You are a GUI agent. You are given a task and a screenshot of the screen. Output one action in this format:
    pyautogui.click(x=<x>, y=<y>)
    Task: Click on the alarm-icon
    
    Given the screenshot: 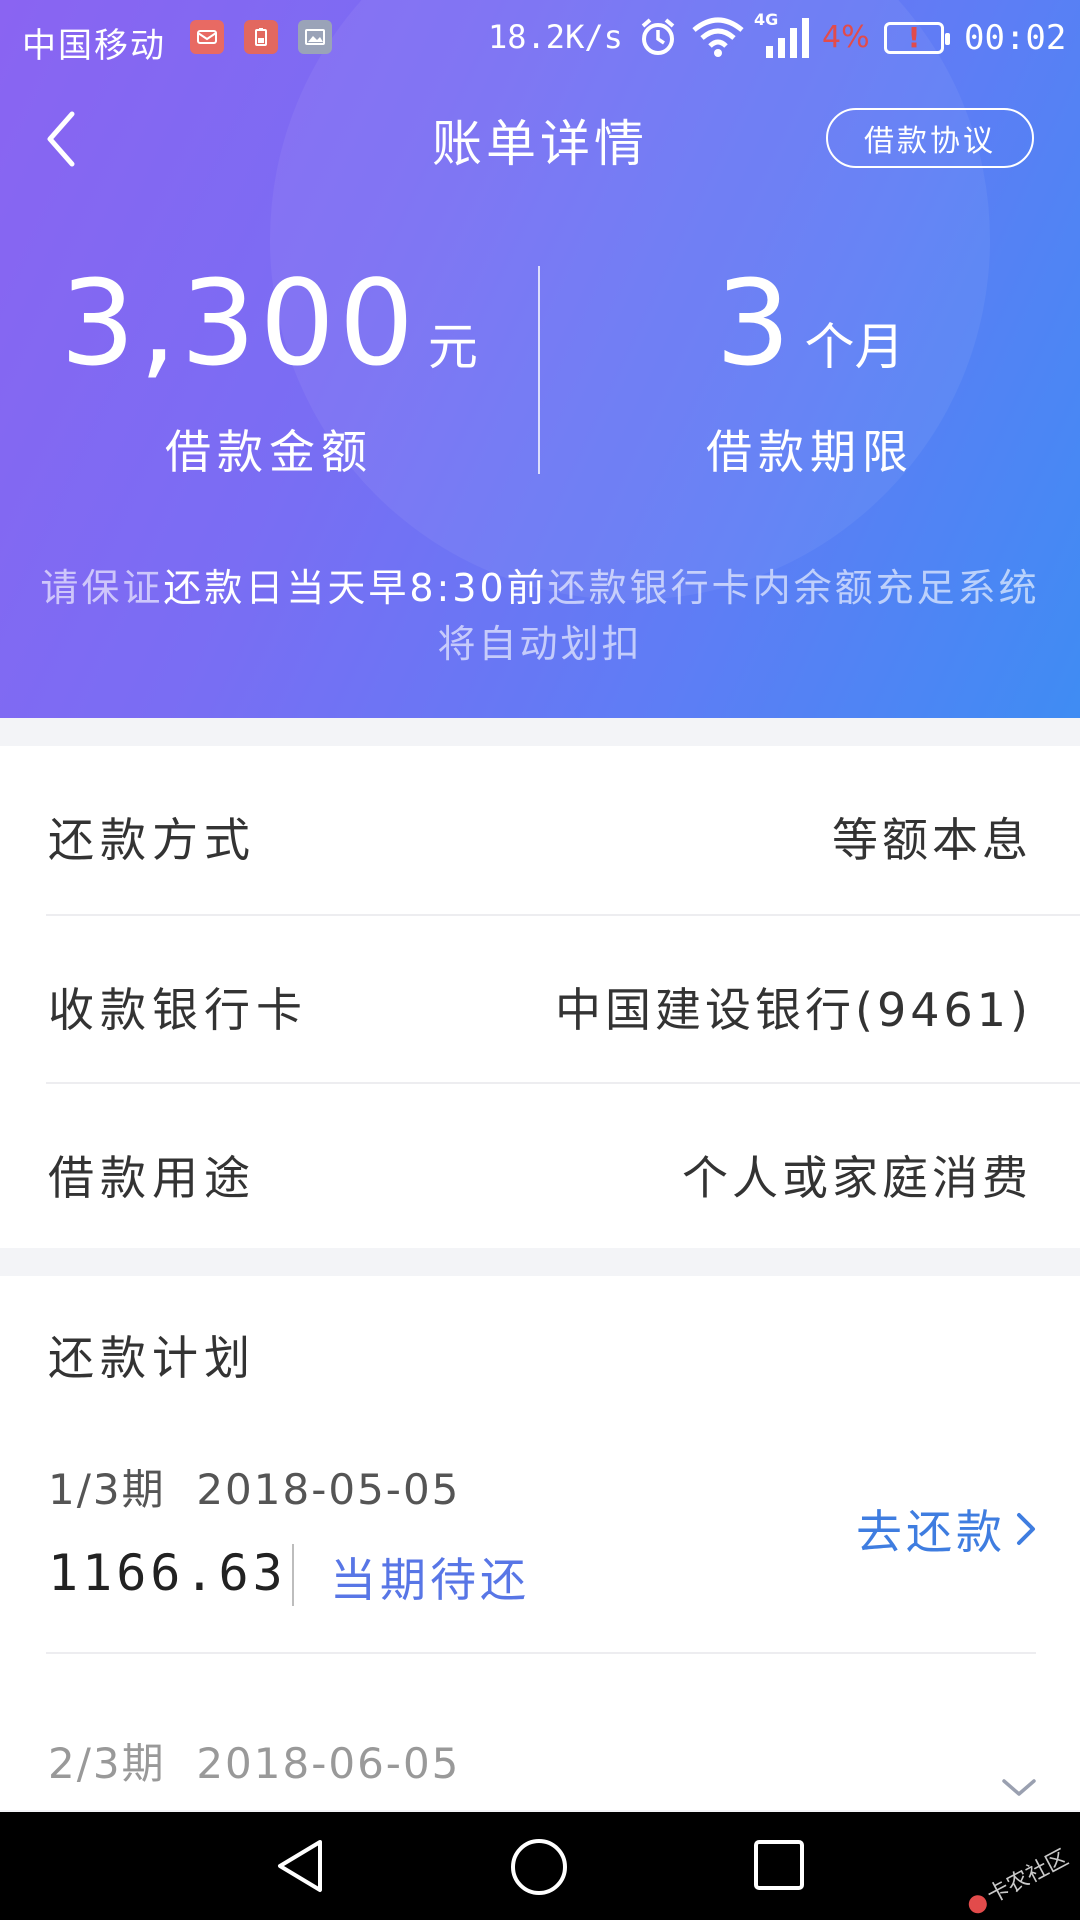 What is the action you would take?
    pyautogui.click(x=658, y=39)
    